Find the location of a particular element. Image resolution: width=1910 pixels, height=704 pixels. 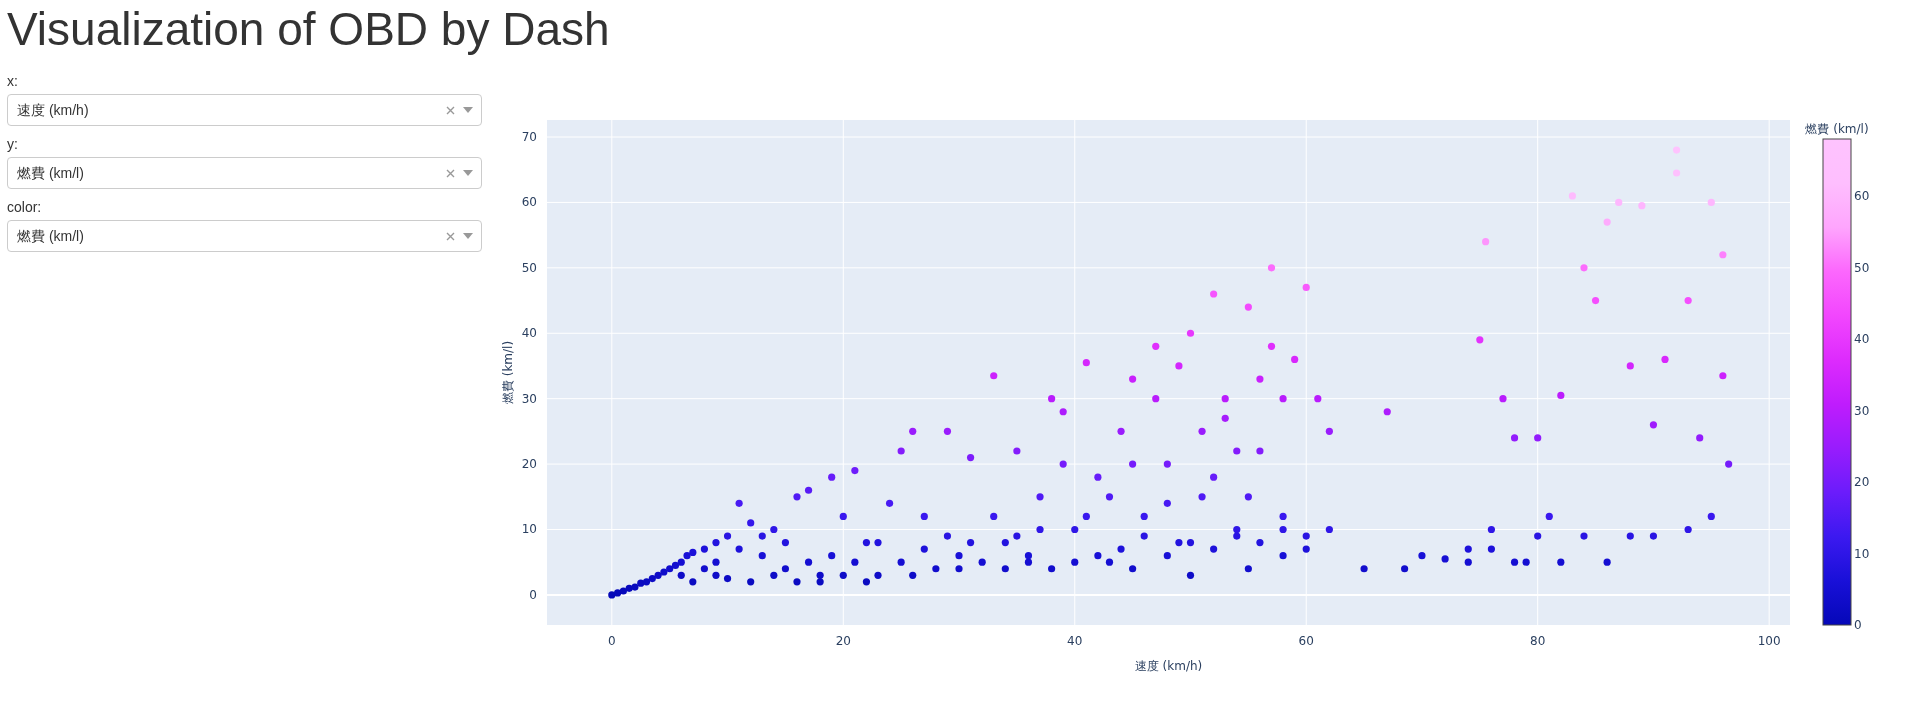

page-title: Visualization of OBD by Dash is located at coordinates (308, 29).